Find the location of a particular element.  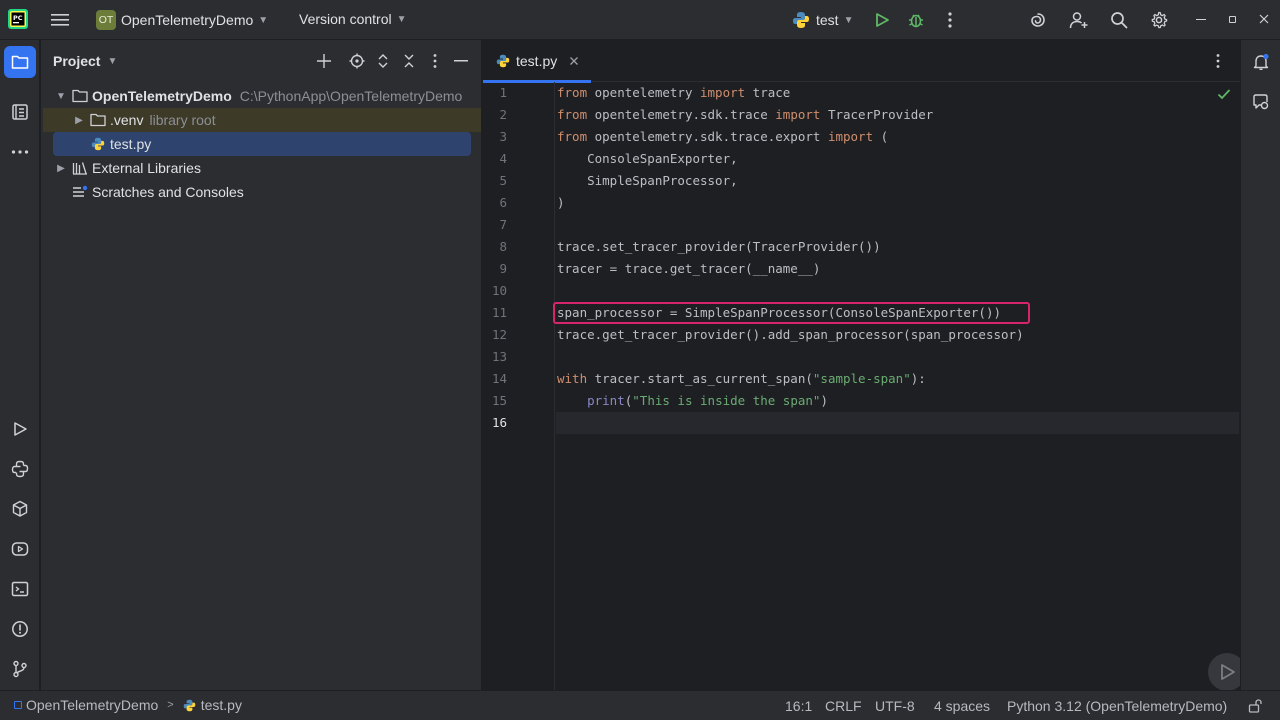

project-tool-button is located at coordinates (20, 62).